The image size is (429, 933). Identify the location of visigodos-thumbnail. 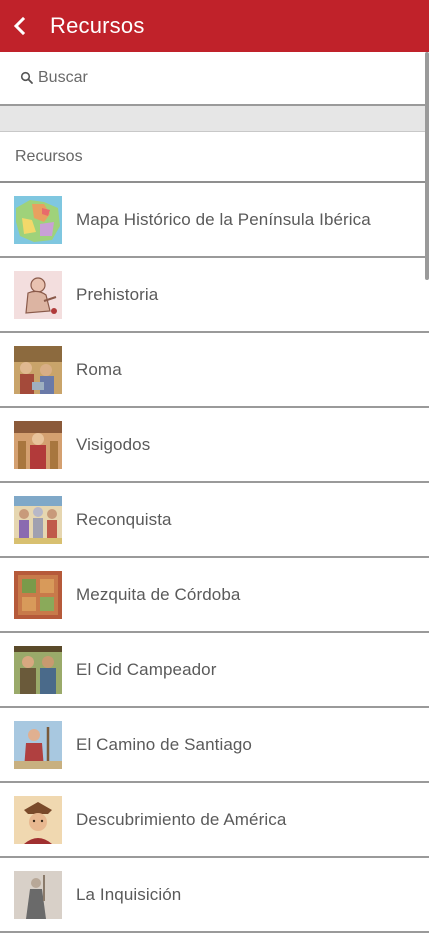
(38, 444).